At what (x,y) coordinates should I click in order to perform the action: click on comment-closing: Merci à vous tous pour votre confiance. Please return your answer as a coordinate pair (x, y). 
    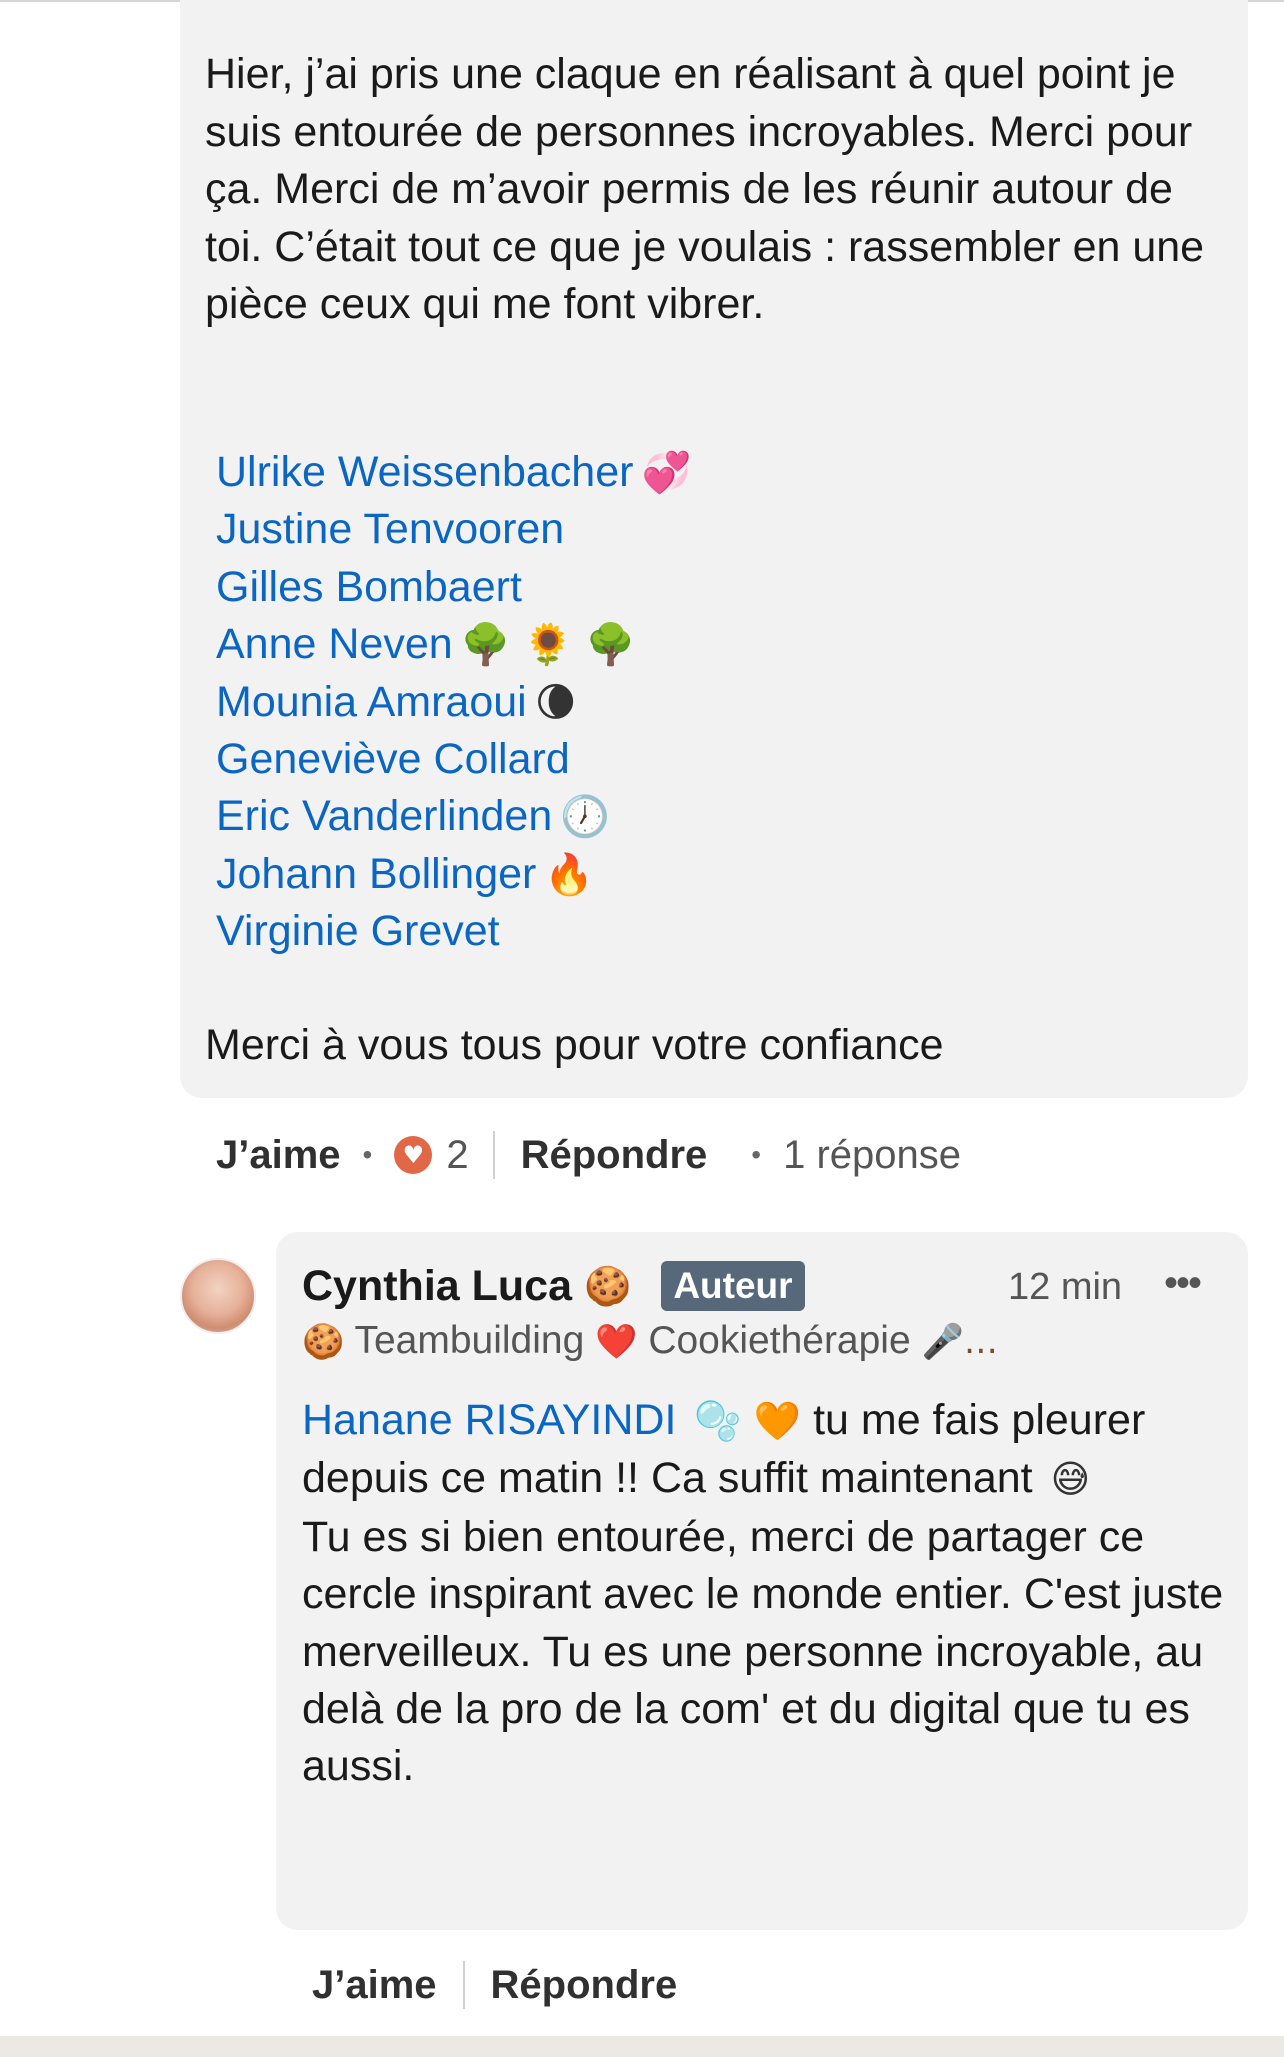
    Looking at the image, I should click on (574, 1045).